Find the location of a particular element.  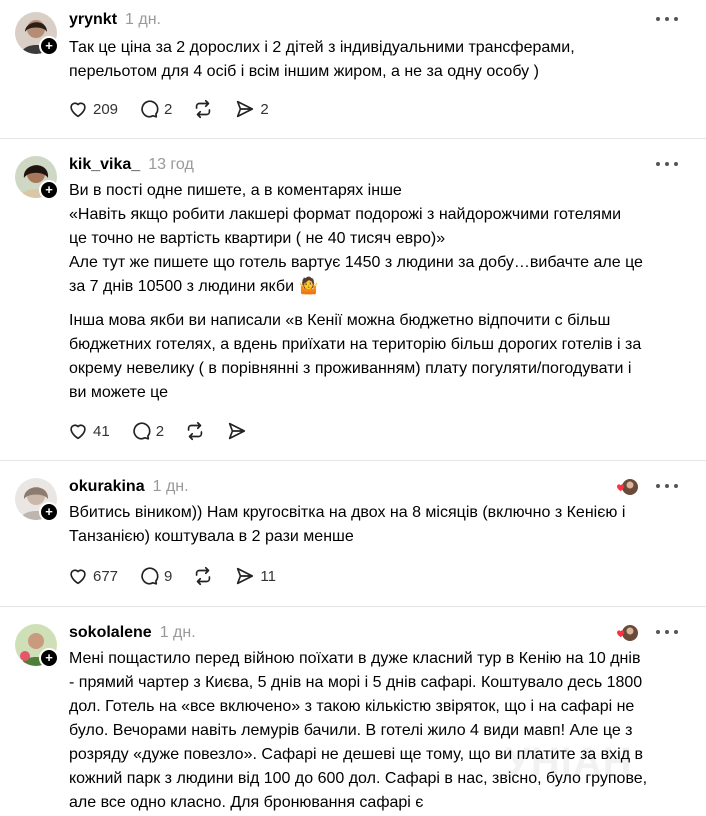

share-button: 2 is located at coordinates (251, 109).